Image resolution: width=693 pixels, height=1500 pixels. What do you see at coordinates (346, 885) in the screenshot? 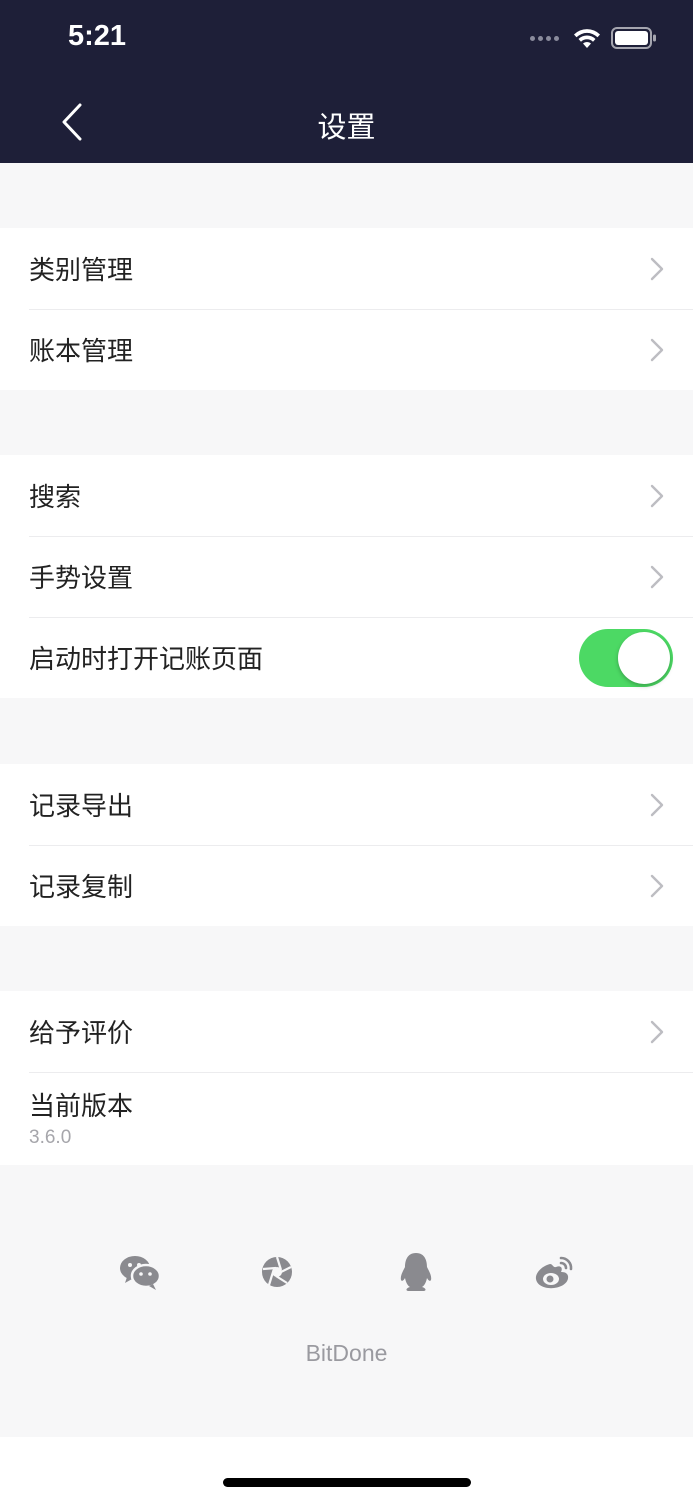
I see `copy-records-item: 记录复制` at bounding box center [346, 885].